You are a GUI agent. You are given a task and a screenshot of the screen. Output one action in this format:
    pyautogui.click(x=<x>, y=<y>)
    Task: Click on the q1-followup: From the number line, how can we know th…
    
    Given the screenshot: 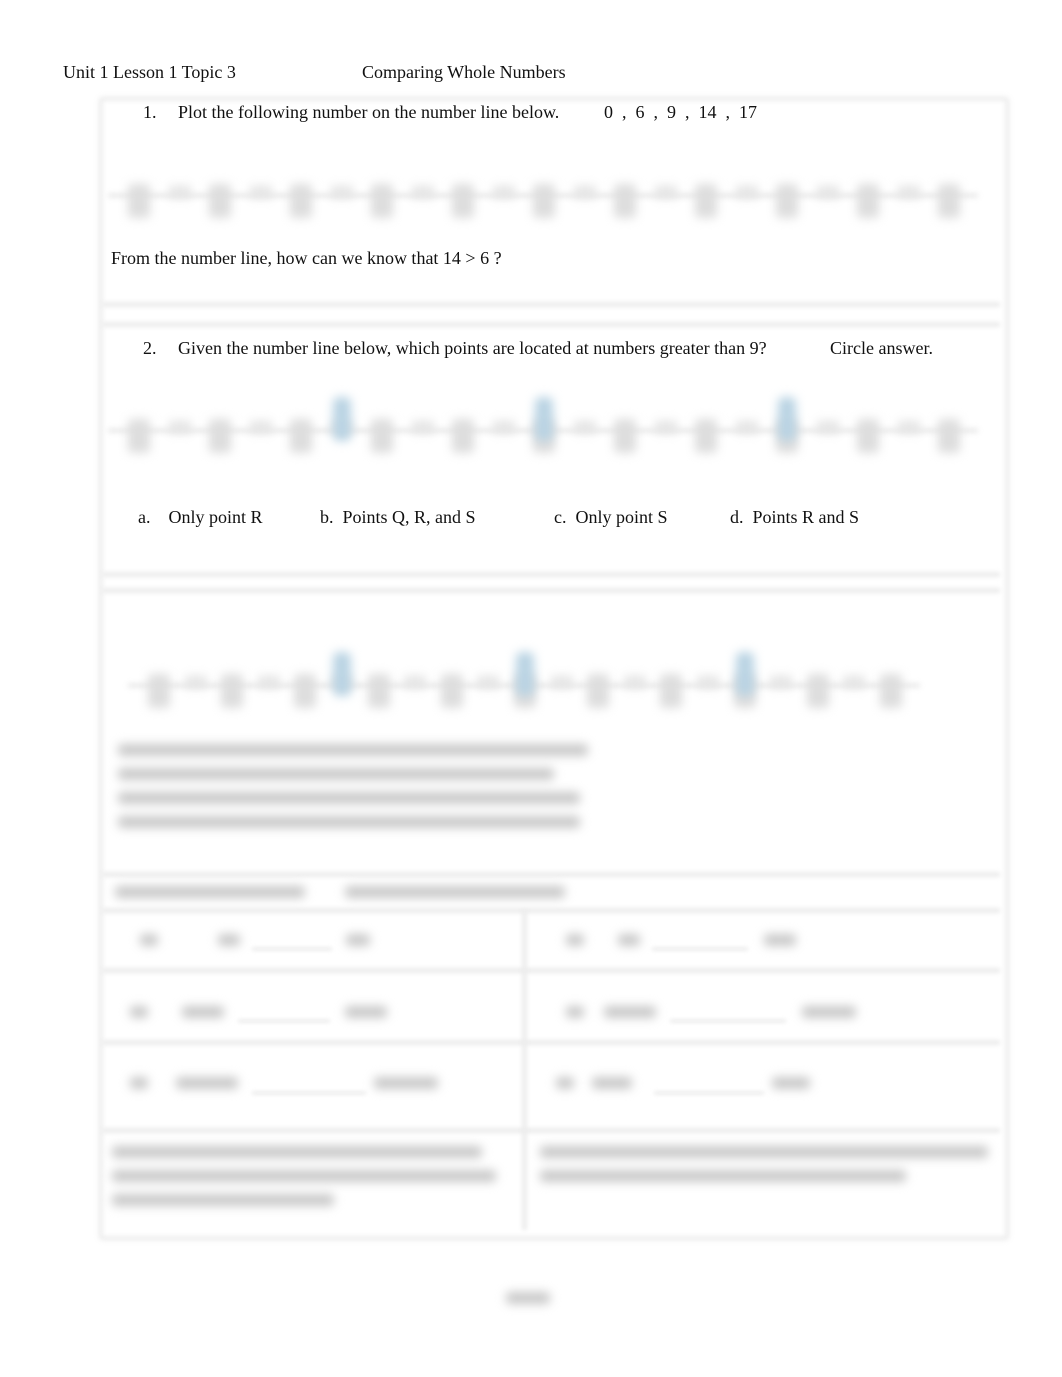 What is the action you would take?
    pyautogui.click(x=306, y=258)
    